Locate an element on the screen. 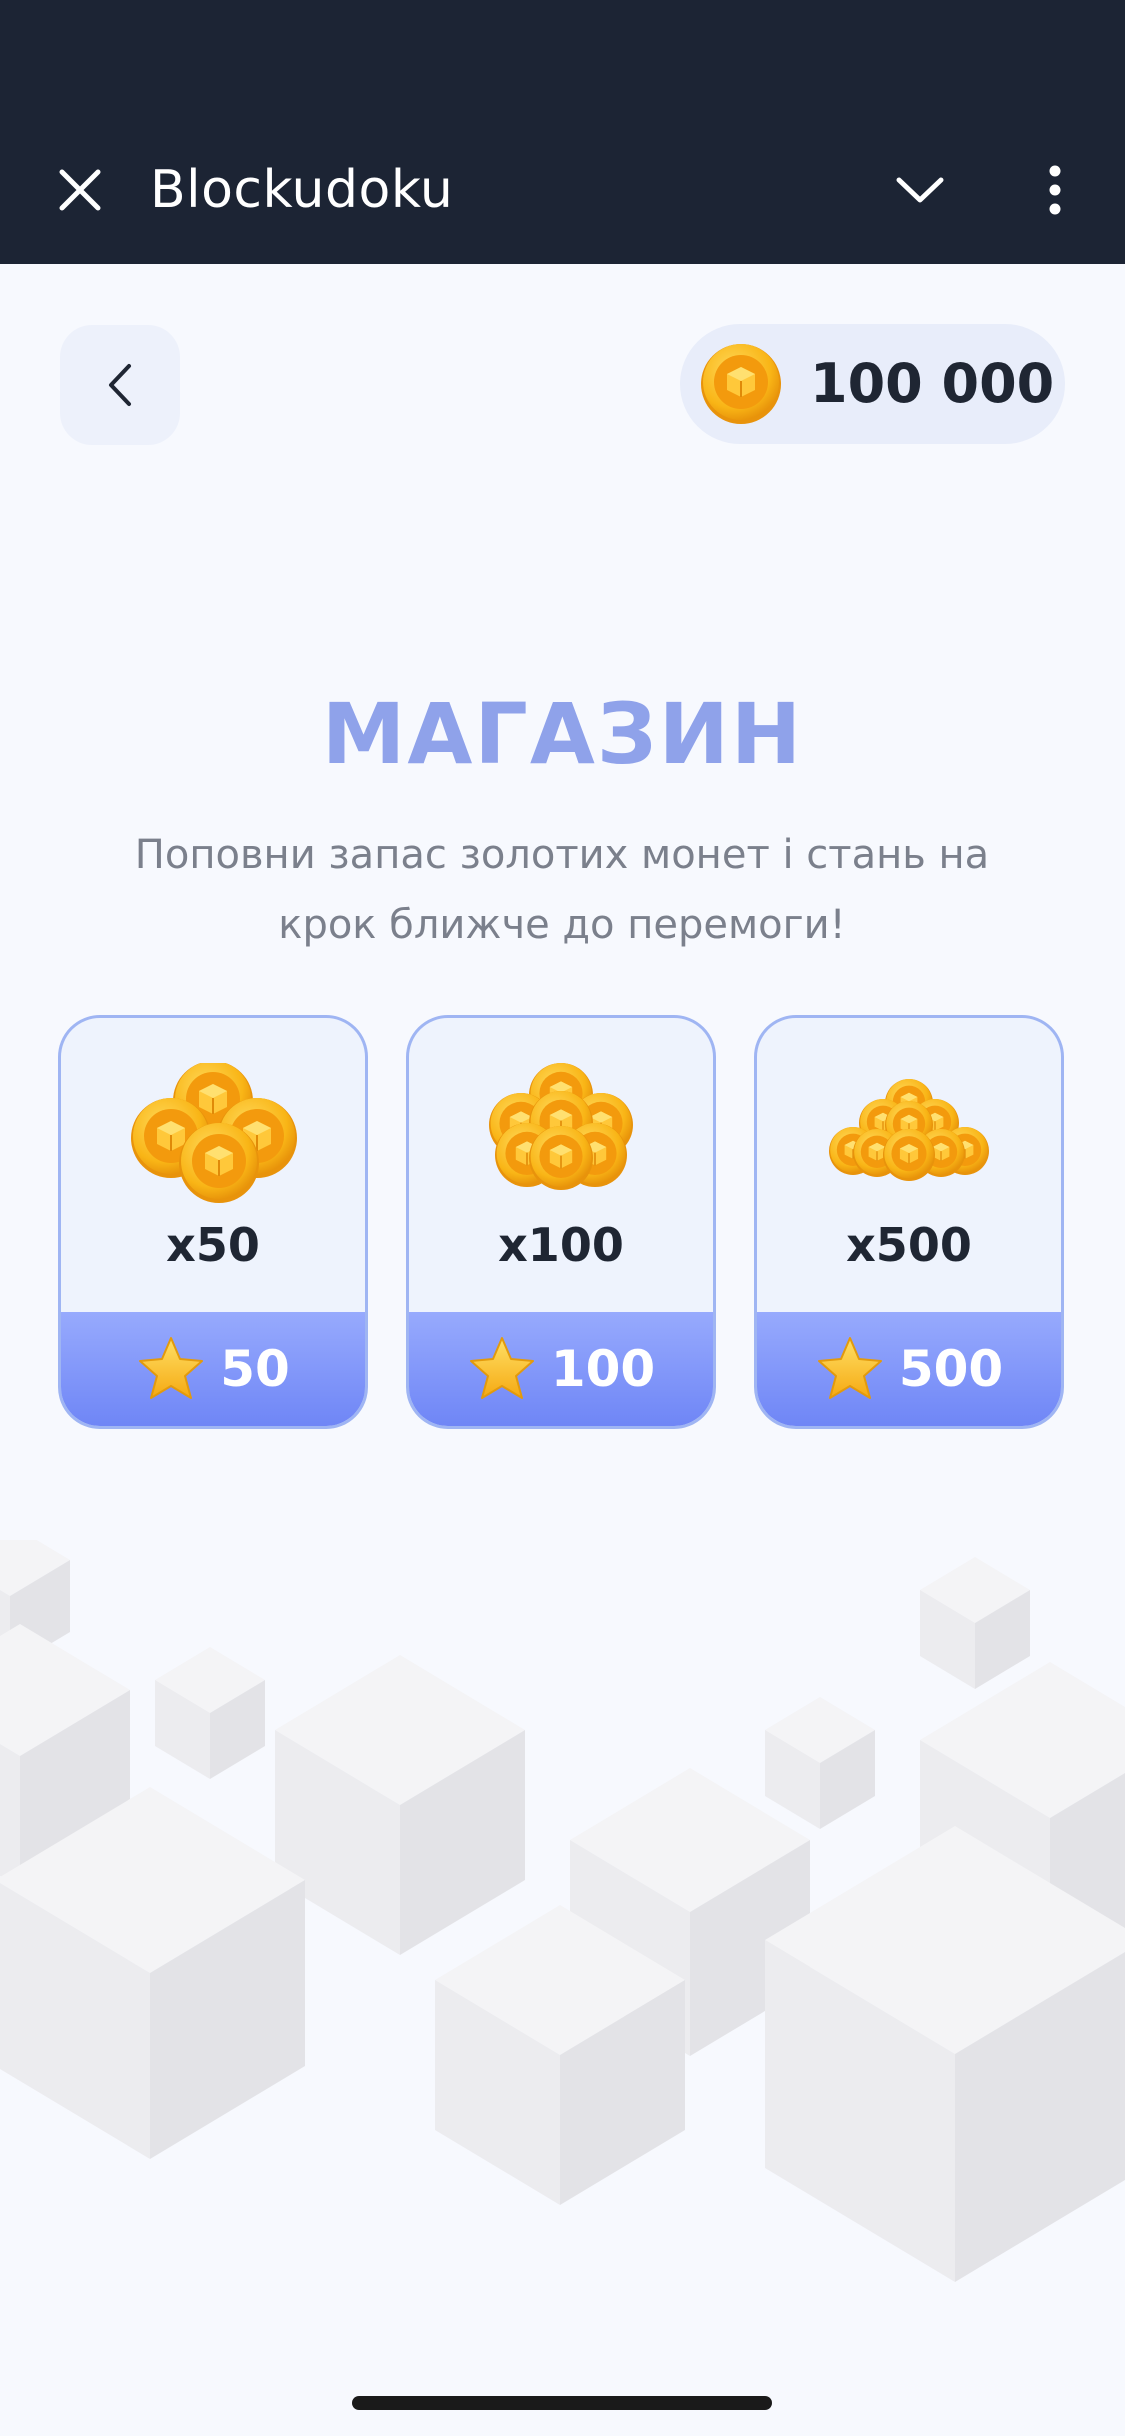 This screenshot has height=2436, width=1125. offer-price-button: 50 is located at coordinates (213, 1369).